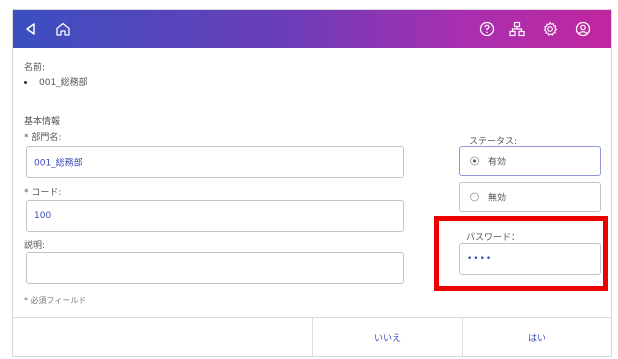 The height and width of the screenshot is (359, 618). I want to click on name-label: 名前:, so click(35, 68).